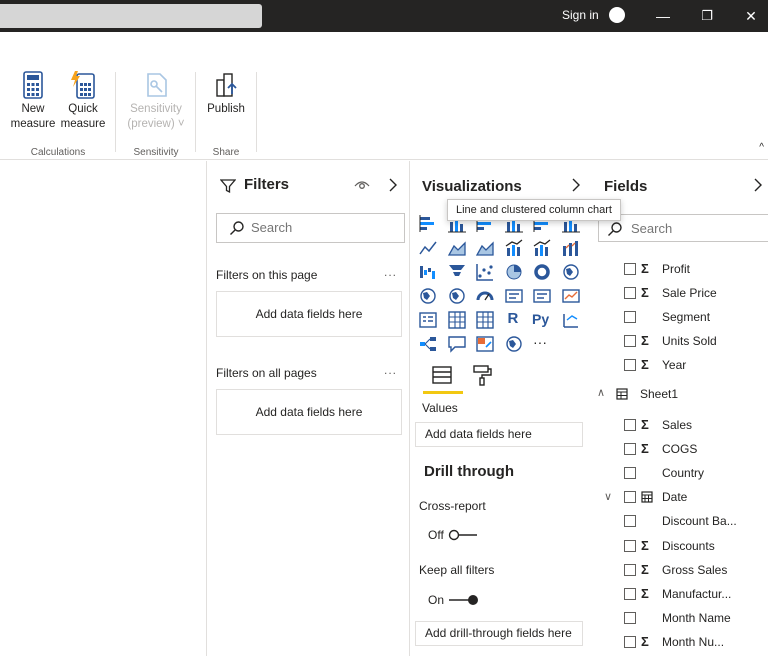 Image resolution: width=768 pixels, height=656 pixels. What do you see at coordinates (499, 633) in the screenshot?
I see `drill-through-drop-well: Add drill-through fields here` at bounding box center [499, 633].